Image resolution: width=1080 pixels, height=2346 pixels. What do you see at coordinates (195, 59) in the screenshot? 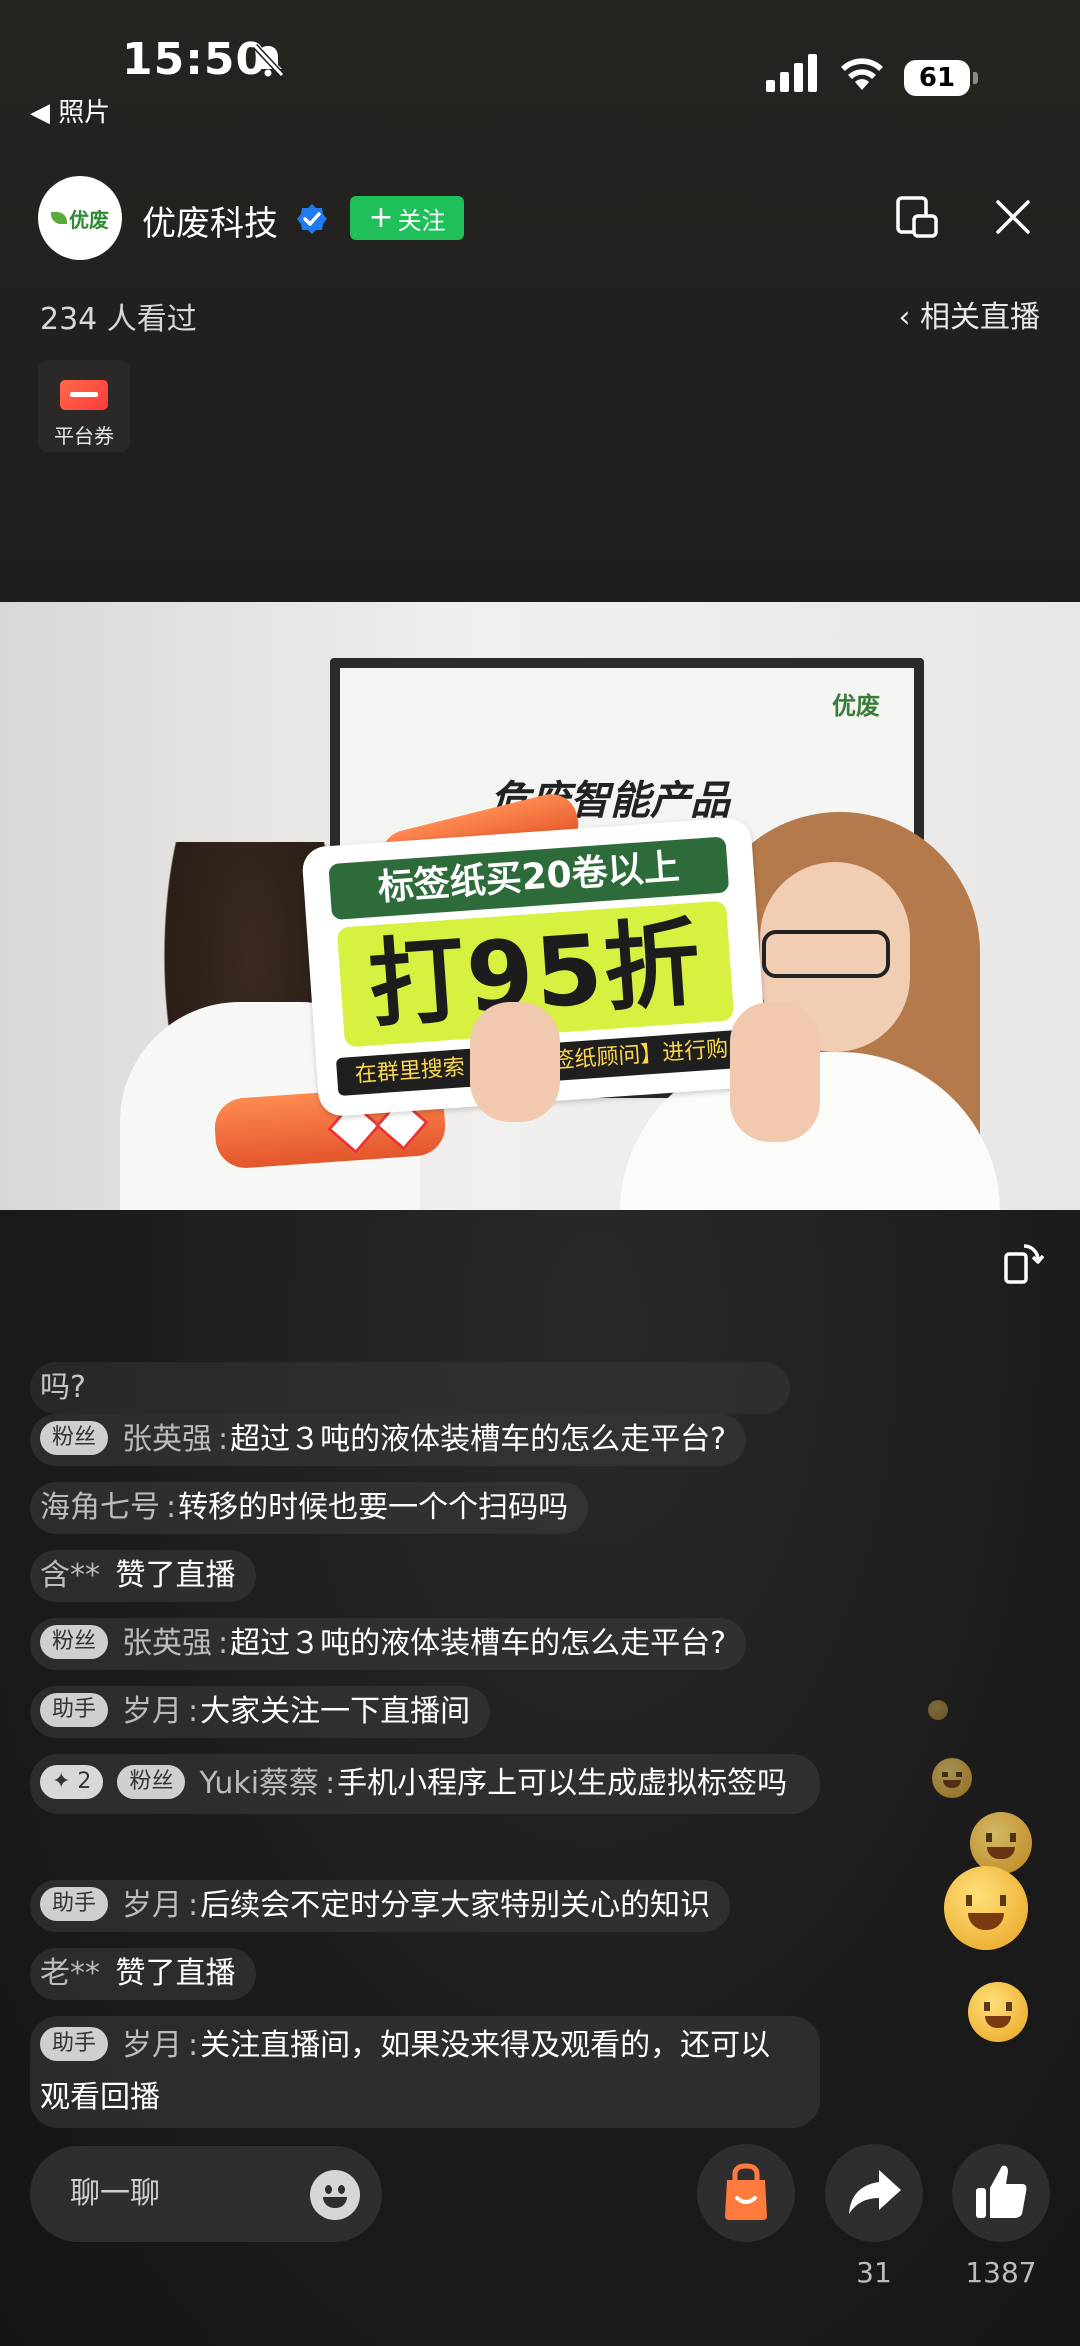
I see `status-time: 15:50` at bounding box center [195, 59].